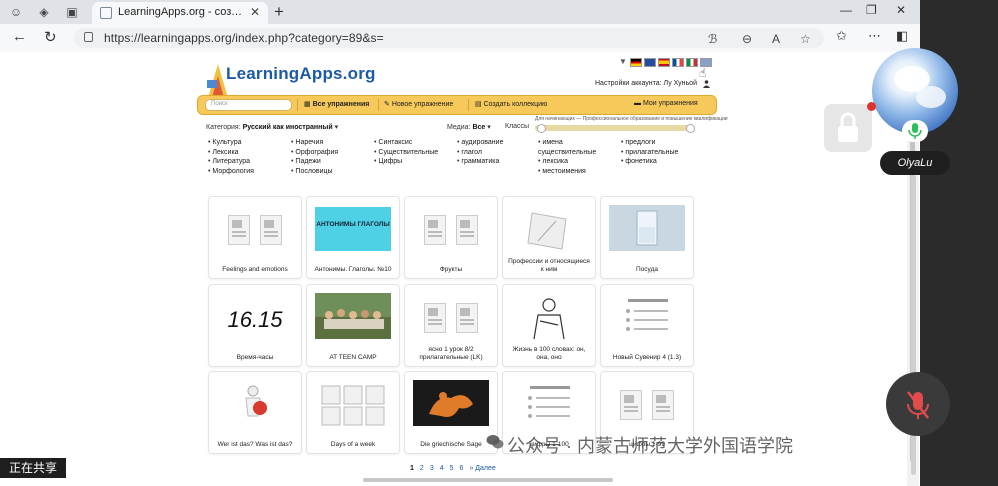 This screenshot has width=998, height=486. Describe the element at coordinates (451, 325) in the screenshot. I see `exercise-card: ясно 1 урок 8/2 прилагательные (LK)` at that location.